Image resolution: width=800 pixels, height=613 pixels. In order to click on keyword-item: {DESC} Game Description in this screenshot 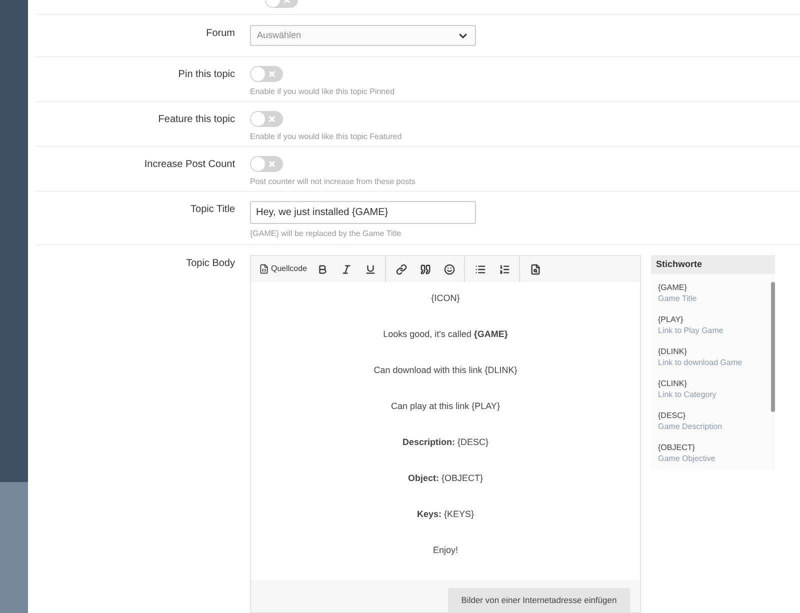, I will do `click(713, 421)`.